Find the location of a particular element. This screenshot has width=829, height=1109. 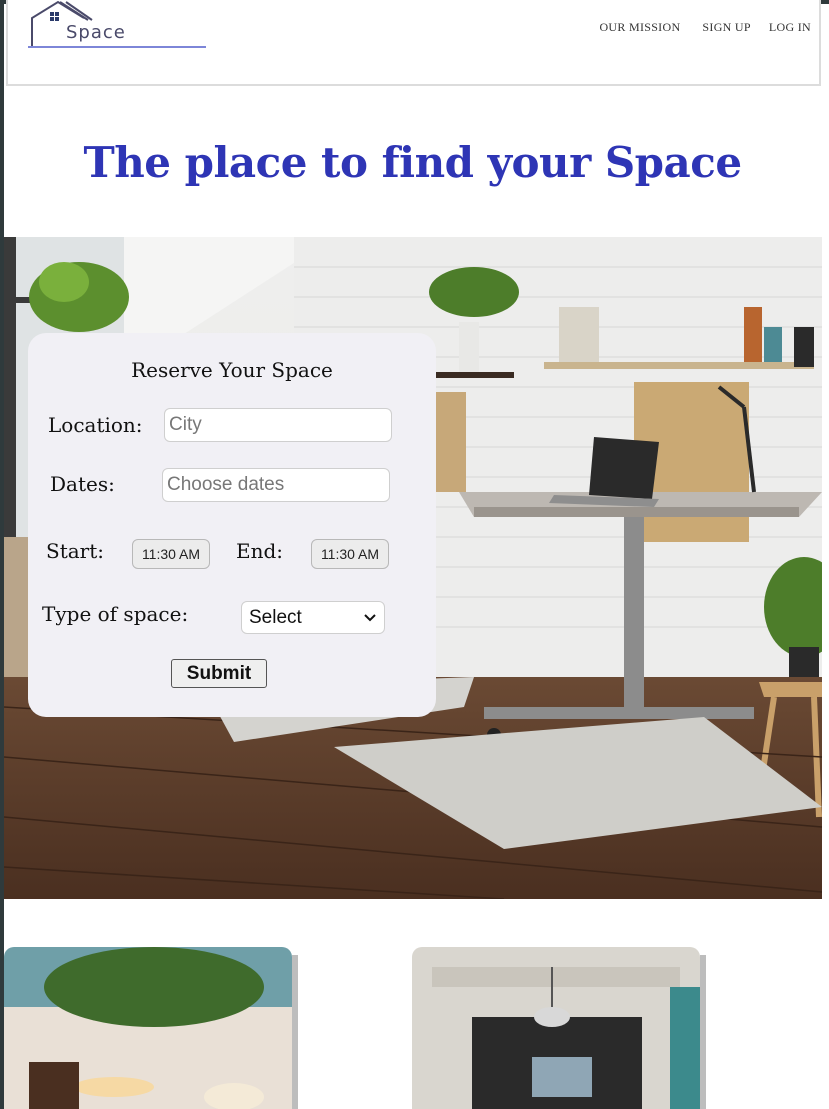

logo-underline is located at coordinates (117, 47).